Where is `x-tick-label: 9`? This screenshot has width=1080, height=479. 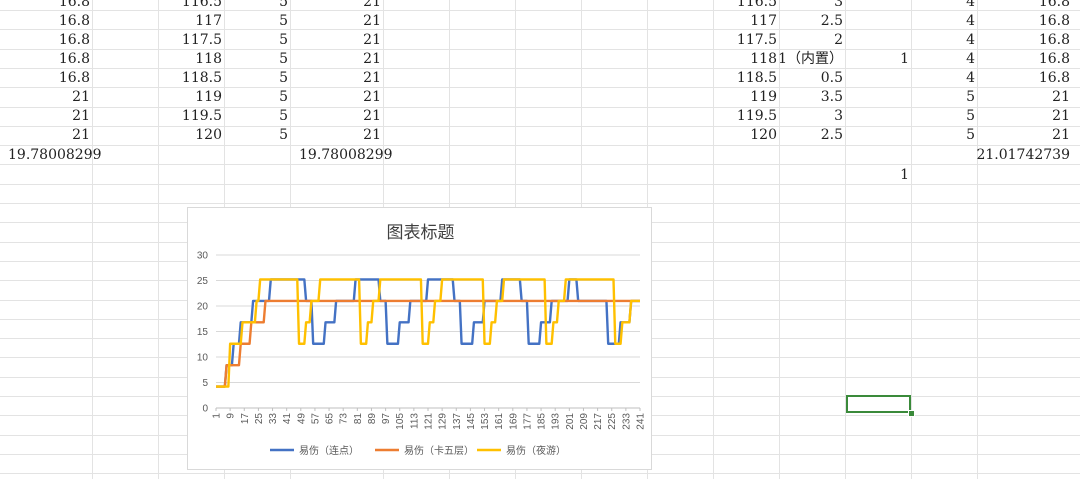 x-tick-label: 9 is located at coordinates (231, 416).